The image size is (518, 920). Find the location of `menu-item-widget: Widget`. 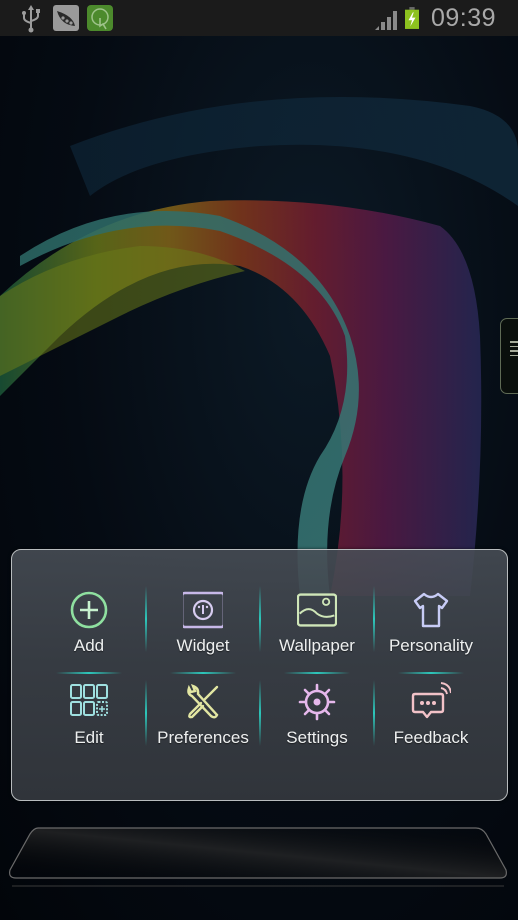

menu-item-widget: Widget is located at coordinates (203, 636).